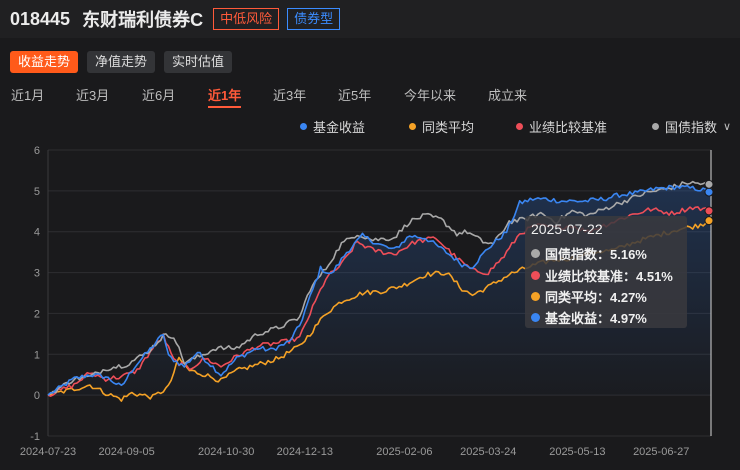 The height and width of the screenshot is (470, 740). What do you see at coordinates (37, 192) in the screenshot?
I see `y-tick-label: 5` at bounding box center [37, 192].